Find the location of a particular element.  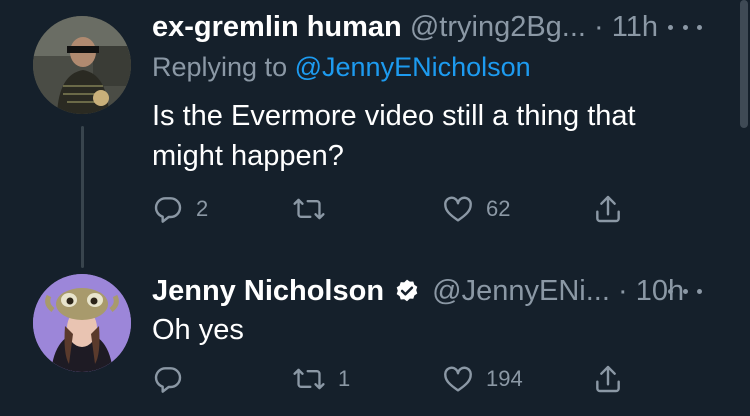

replying-prefix: Replying to is located at coordinates (220, 67).